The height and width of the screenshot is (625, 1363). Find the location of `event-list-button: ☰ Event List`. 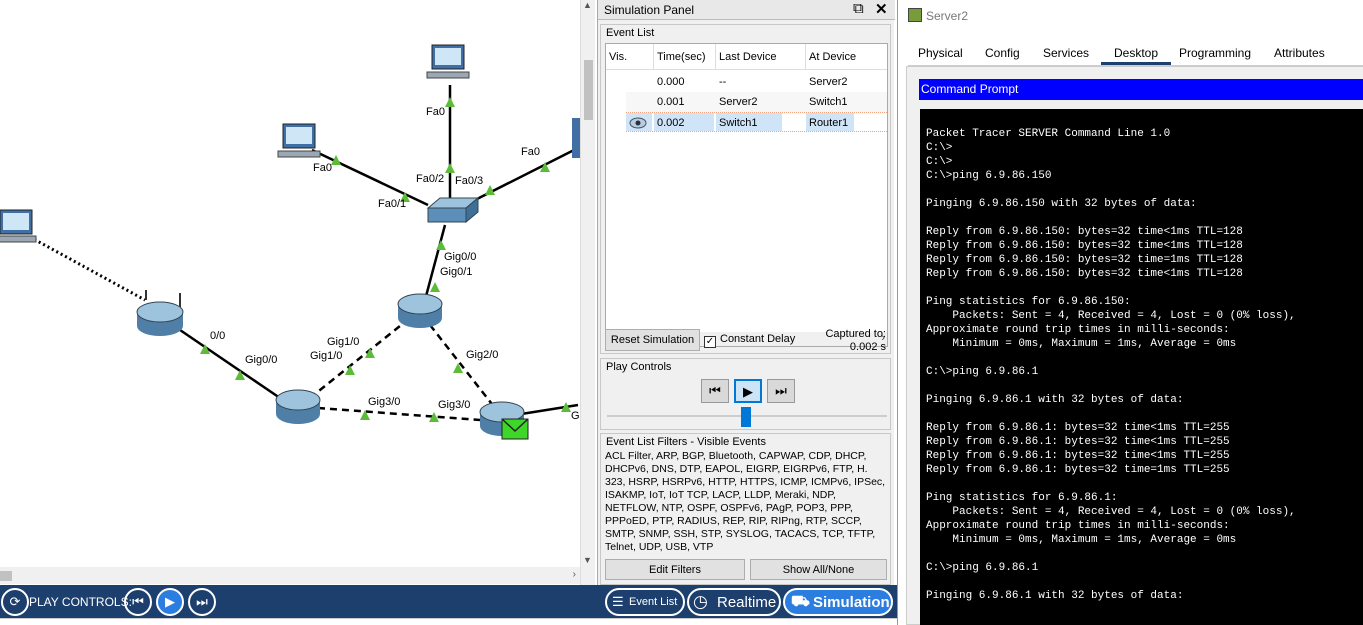

event-list-button: ☰ Event List is located at coordinates (645, 602).